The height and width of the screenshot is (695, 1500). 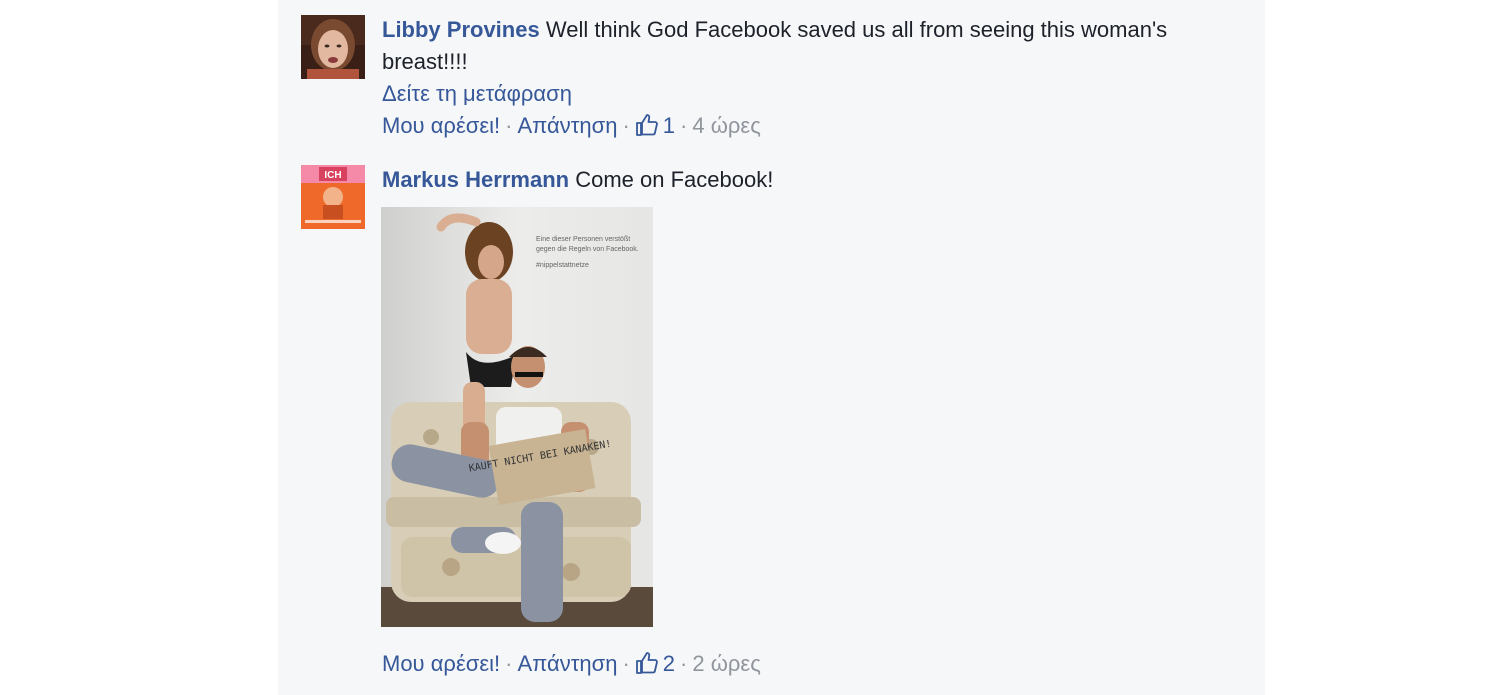 I want to click on see-translation-link: Δείτε τη μετάφραση, so click(x=782, y=94).